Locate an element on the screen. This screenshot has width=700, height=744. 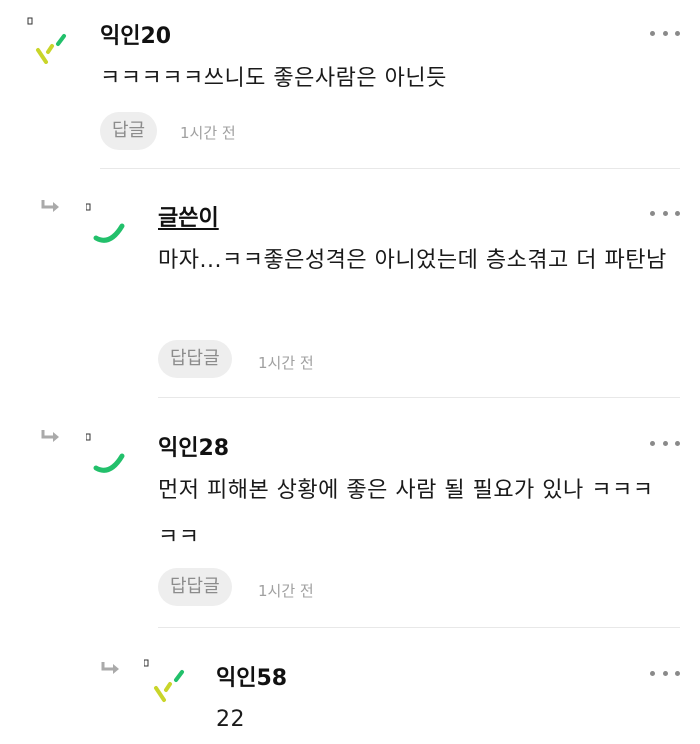
reply-button: 답글 is located at coordinates (129, 131).